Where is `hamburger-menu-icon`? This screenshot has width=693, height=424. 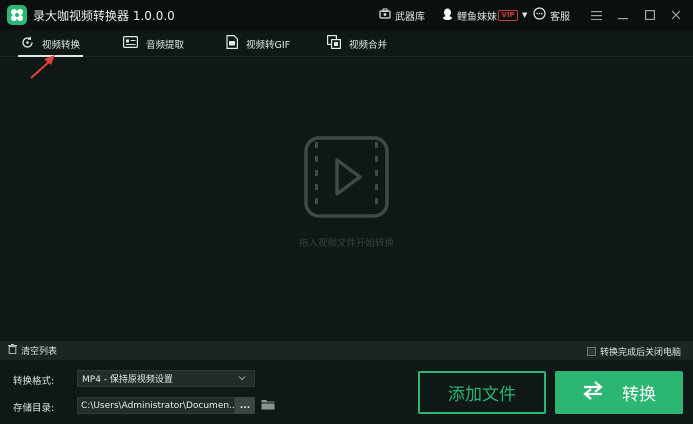 hamburger-menu-icon is located at coordinates (596, 15).